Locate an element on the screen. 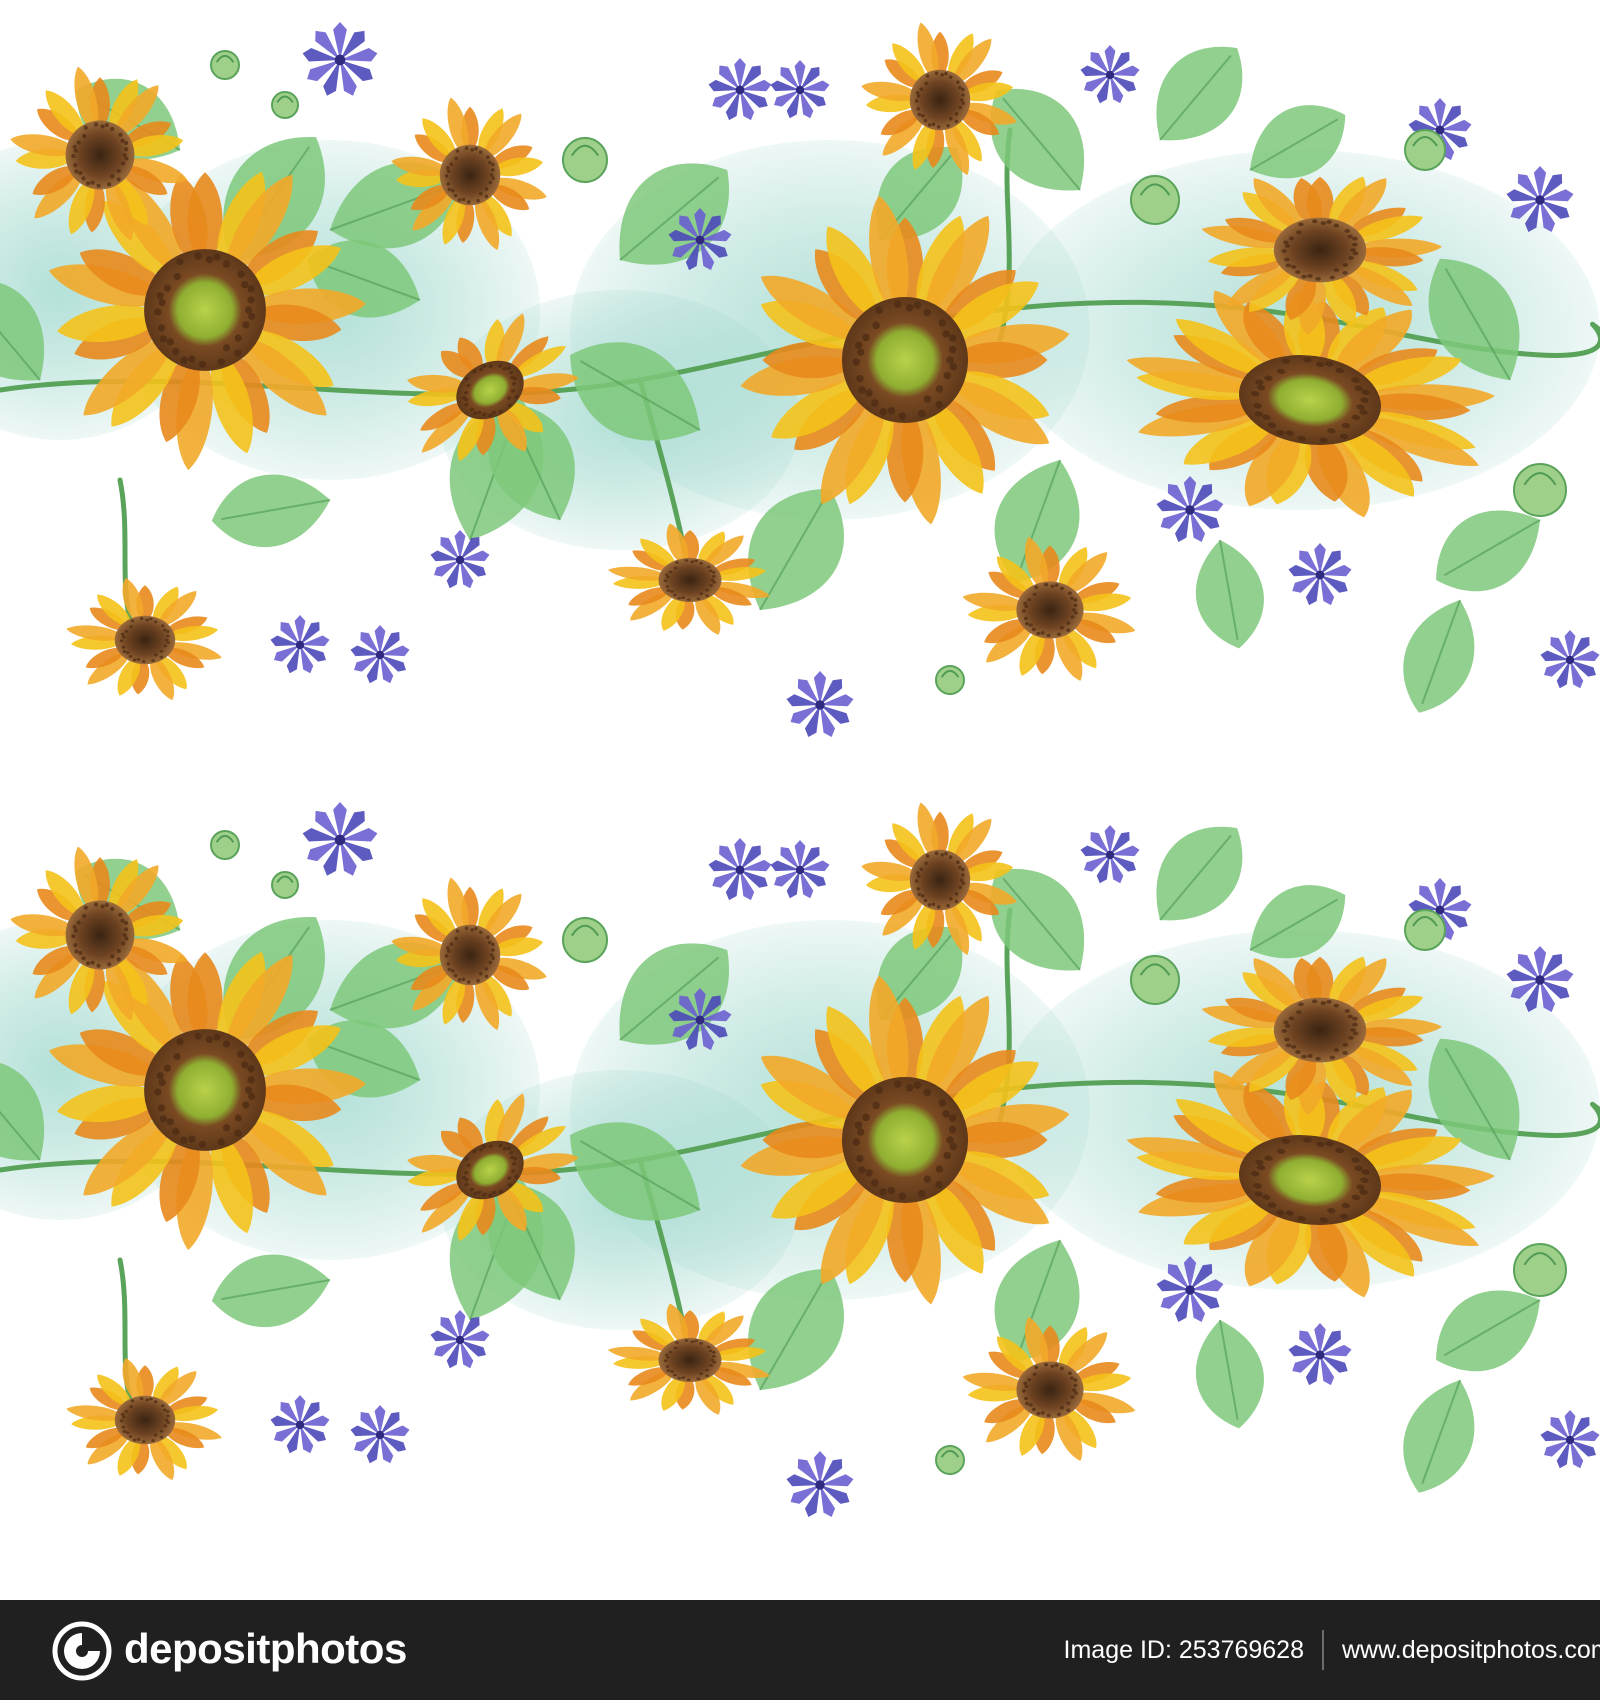 The width and height of the screenshot is (1600, 1700). brand-name: depositphotos is located at coordinates (265, 1648).